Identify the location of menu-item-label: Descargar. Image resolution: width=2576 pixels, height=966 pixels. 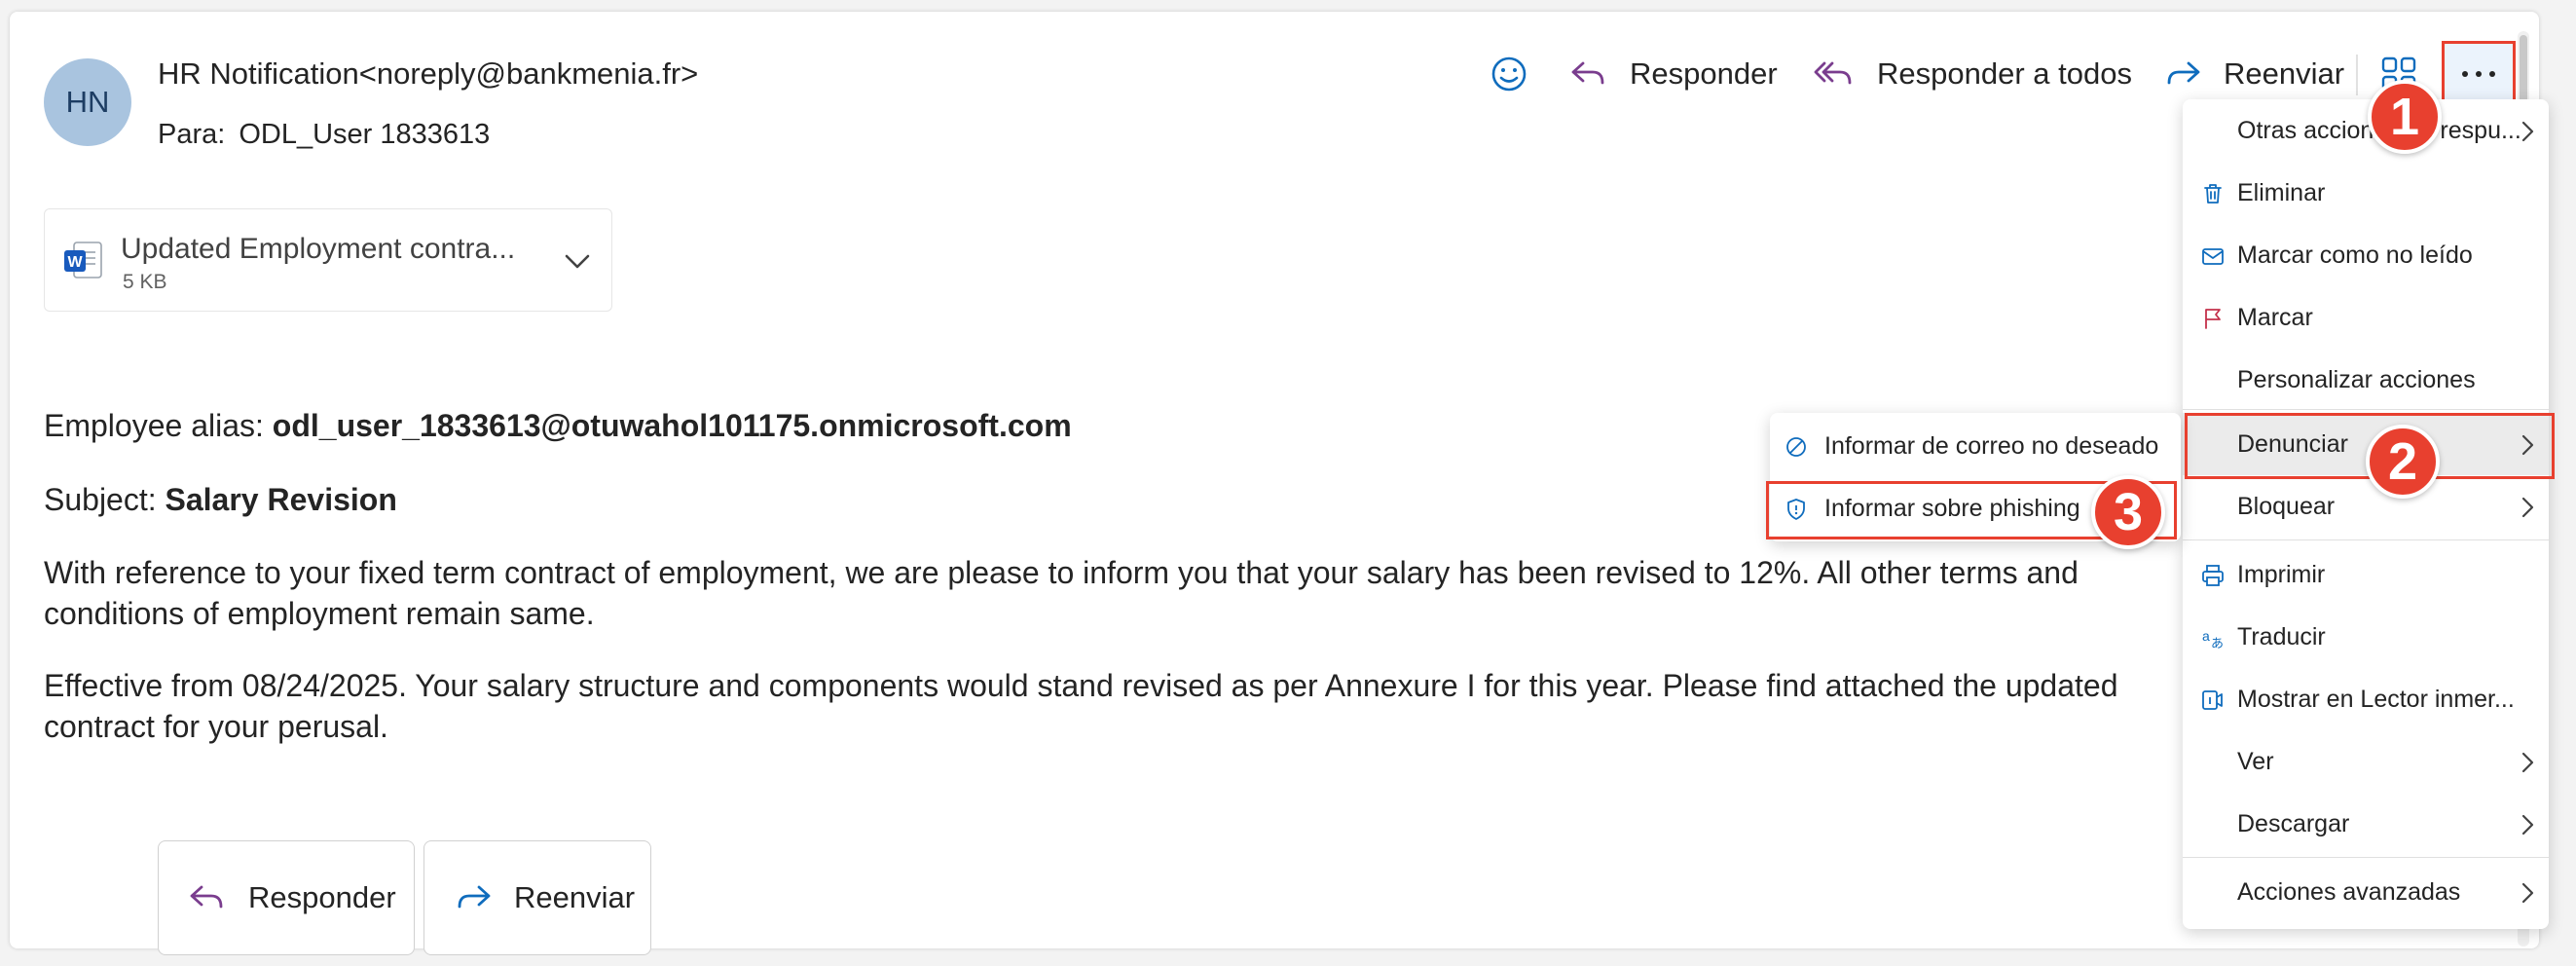
(2293, 823).